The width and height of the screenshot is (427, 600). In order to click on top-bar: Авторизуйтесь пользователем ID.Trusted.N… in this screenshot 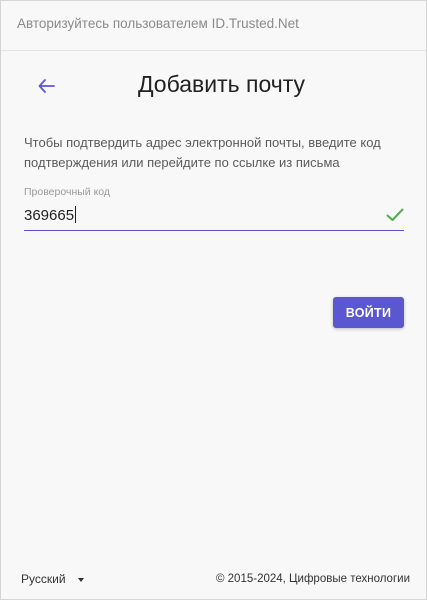, I will do `click(213, 26)`.